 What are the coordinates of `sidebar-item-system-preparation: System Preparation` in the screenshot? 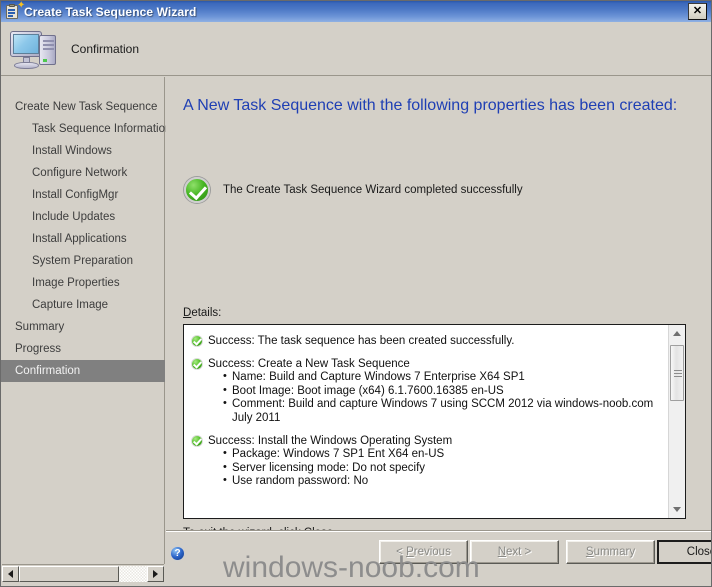 It's located at (82, 261).